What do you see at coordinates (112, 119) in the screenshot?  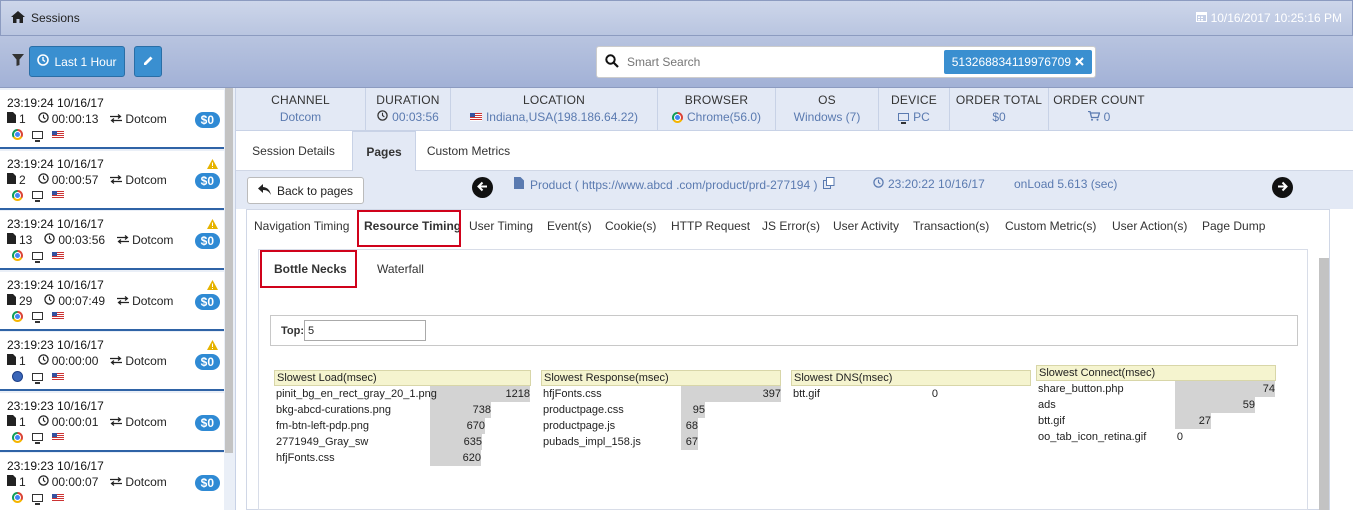 I see `session-item: 23:19:24 10/16/17 1 00:00:13 Dotcom $0` at bounding box center [112, 119].